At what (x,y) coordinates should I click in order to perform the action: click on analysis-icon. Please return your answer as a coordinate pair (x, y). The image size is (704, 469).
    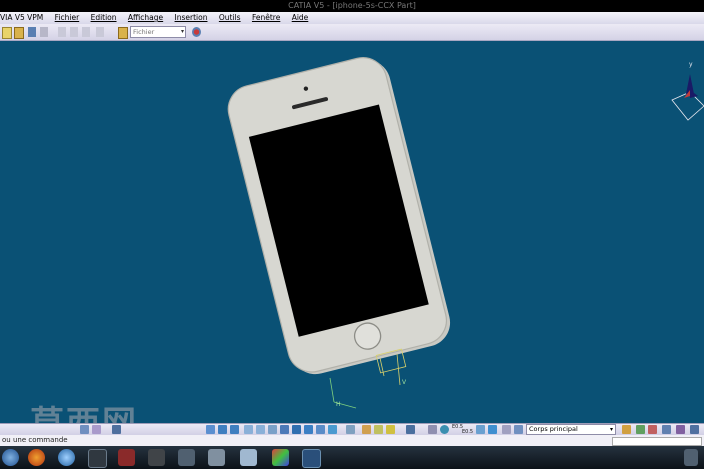
    Looking at the image, I should click on (432, 429).